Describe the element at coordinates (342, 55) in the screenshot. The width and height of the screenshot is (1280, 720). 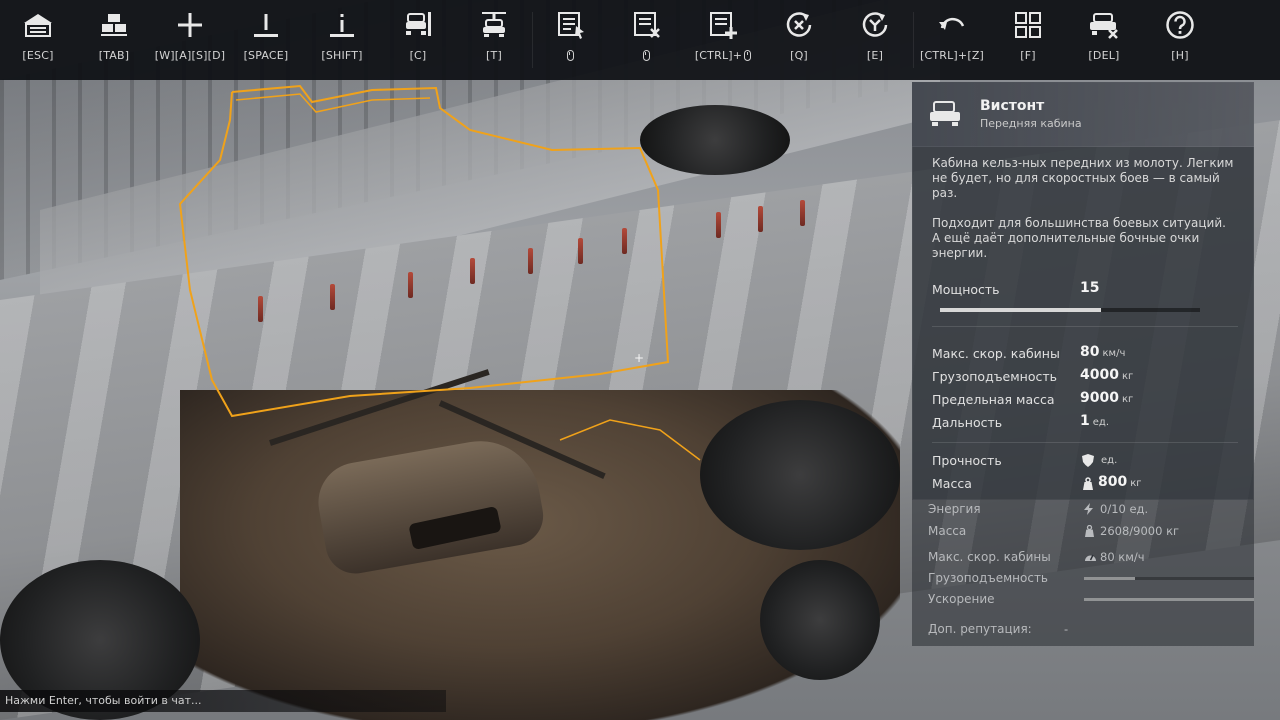
I see `tool-key-label: [SHIFT]` at that location.